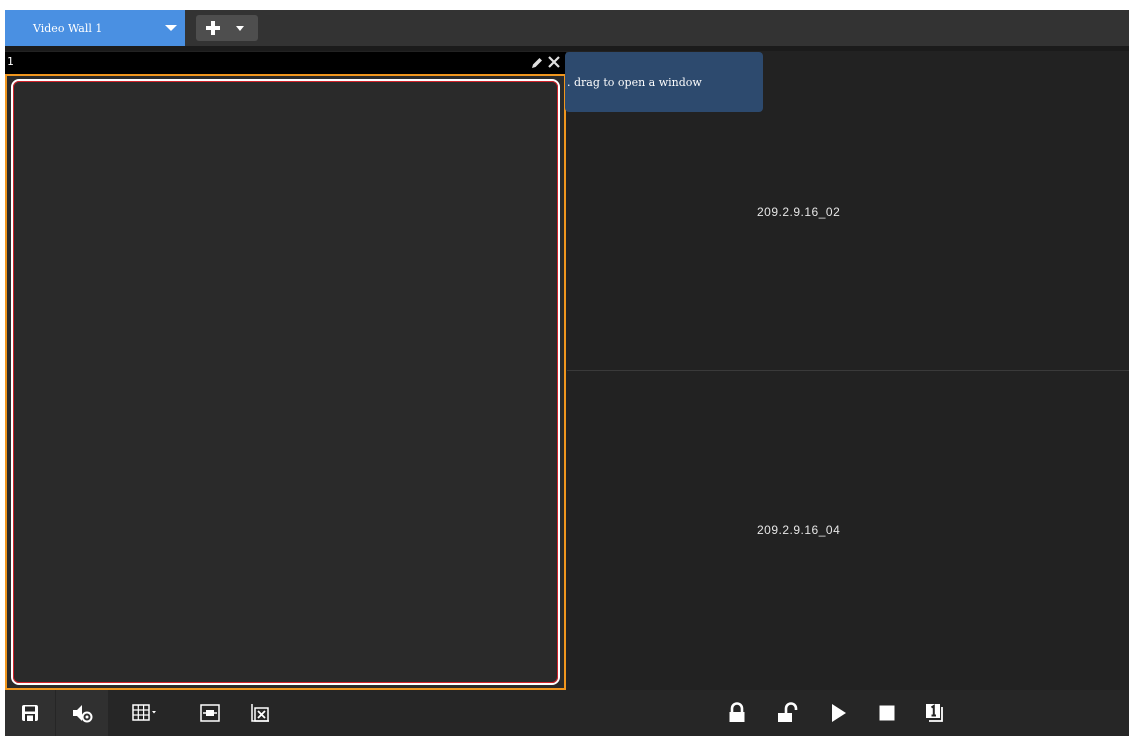 The width and height of the screenshot is (1129, 736). I want to click on stop-icon, so click(887, 713).